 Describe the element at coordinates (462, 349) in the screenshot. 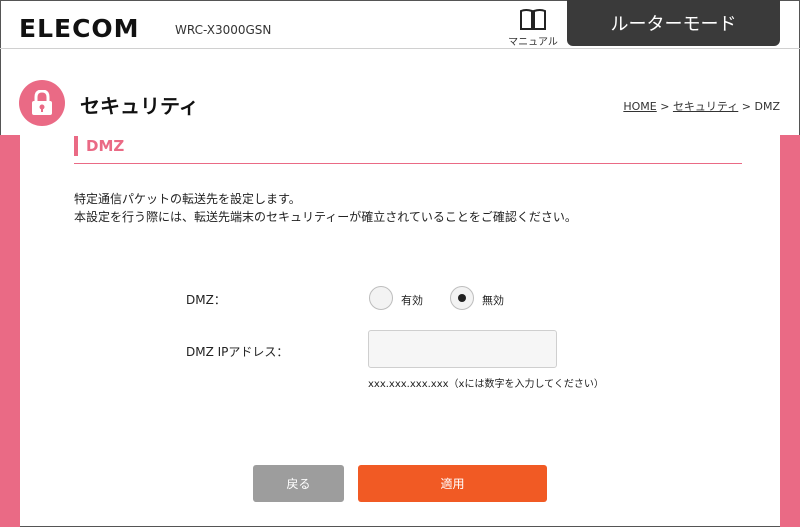

I see `dmz-ip-input` at that location.